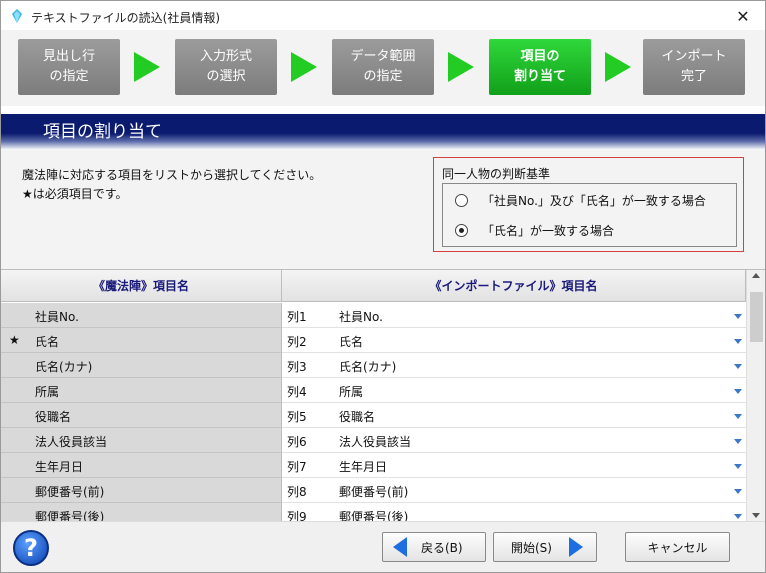  What do you see at coordinates (141, 390) in the screenshot?
I see `field-name-cell: 所属` at bounding box center [141, 390].